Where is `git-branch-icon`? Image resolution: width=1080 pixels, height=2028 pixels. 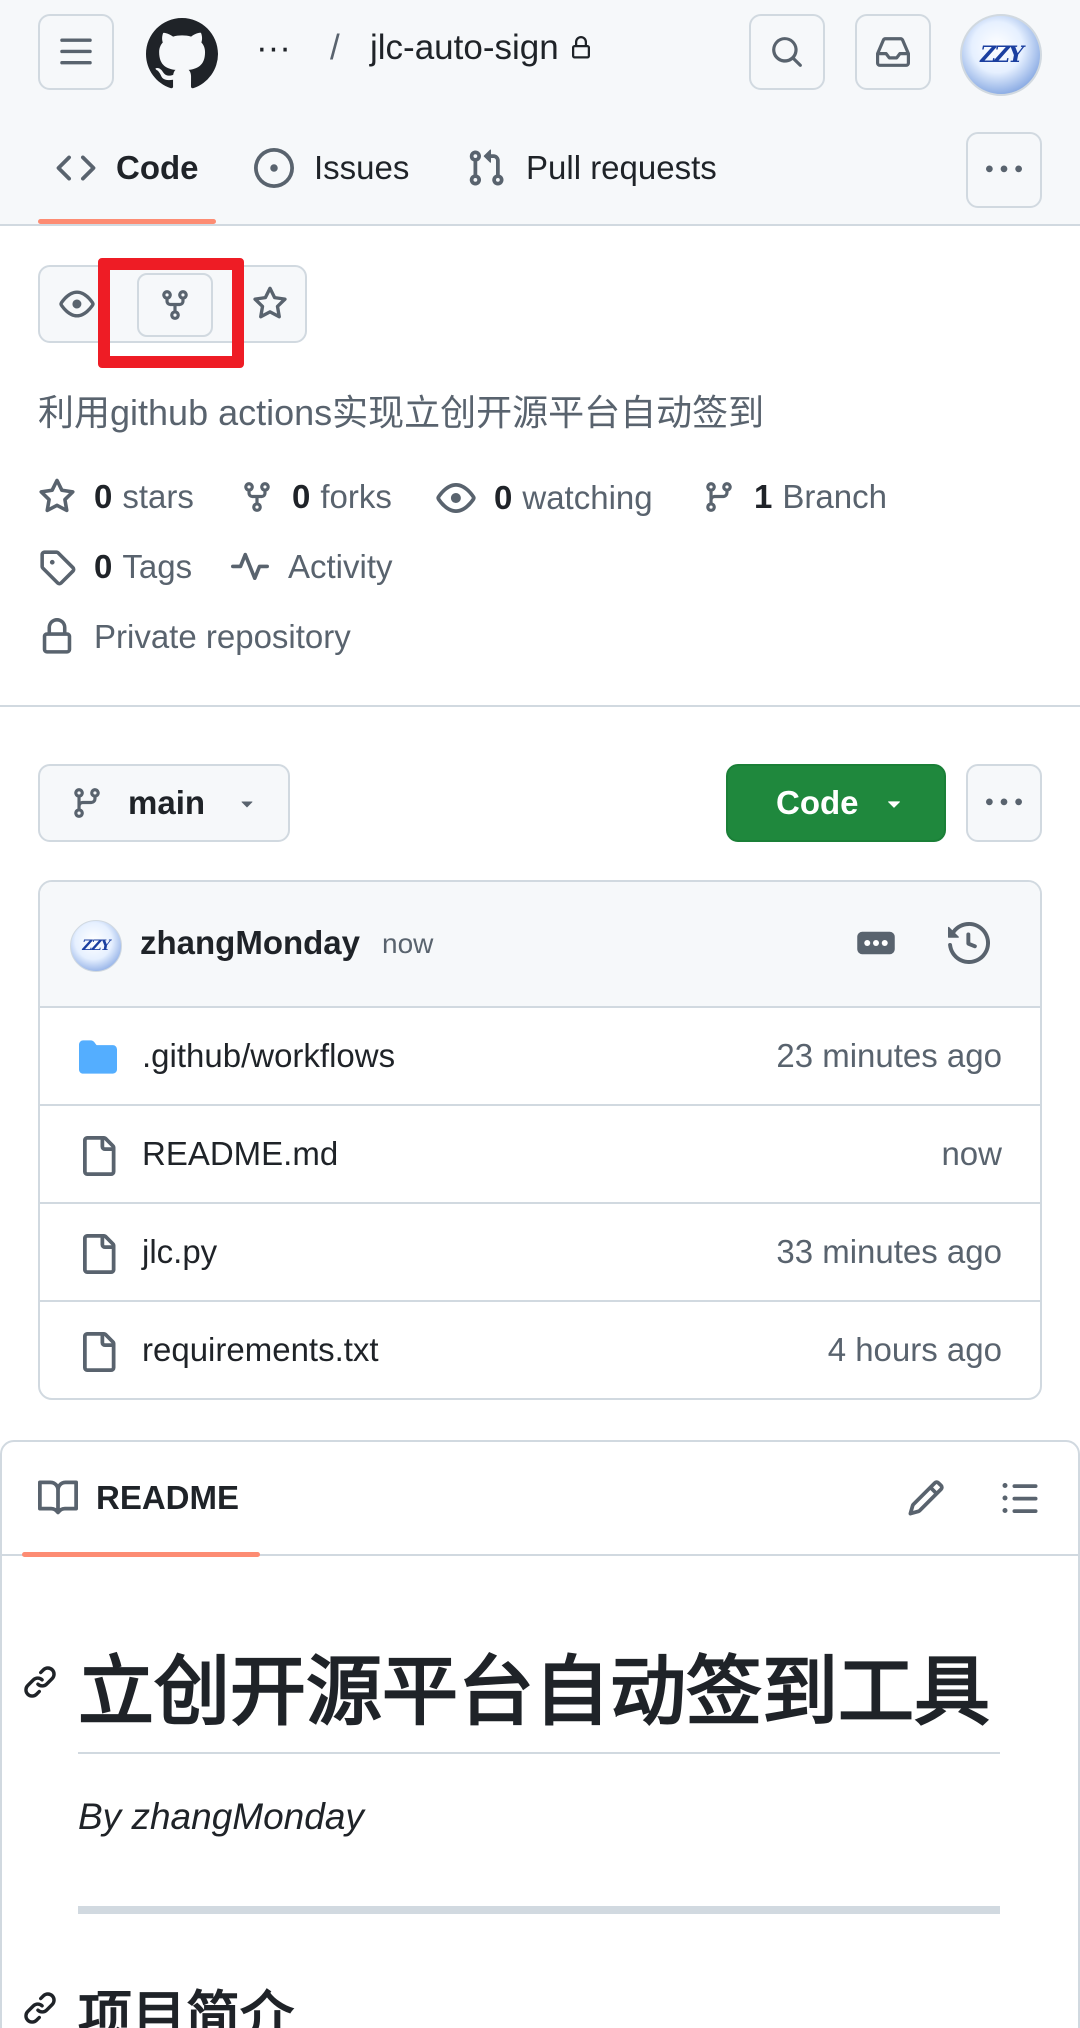 git-branch-icon is located at coordinates (87, 803).